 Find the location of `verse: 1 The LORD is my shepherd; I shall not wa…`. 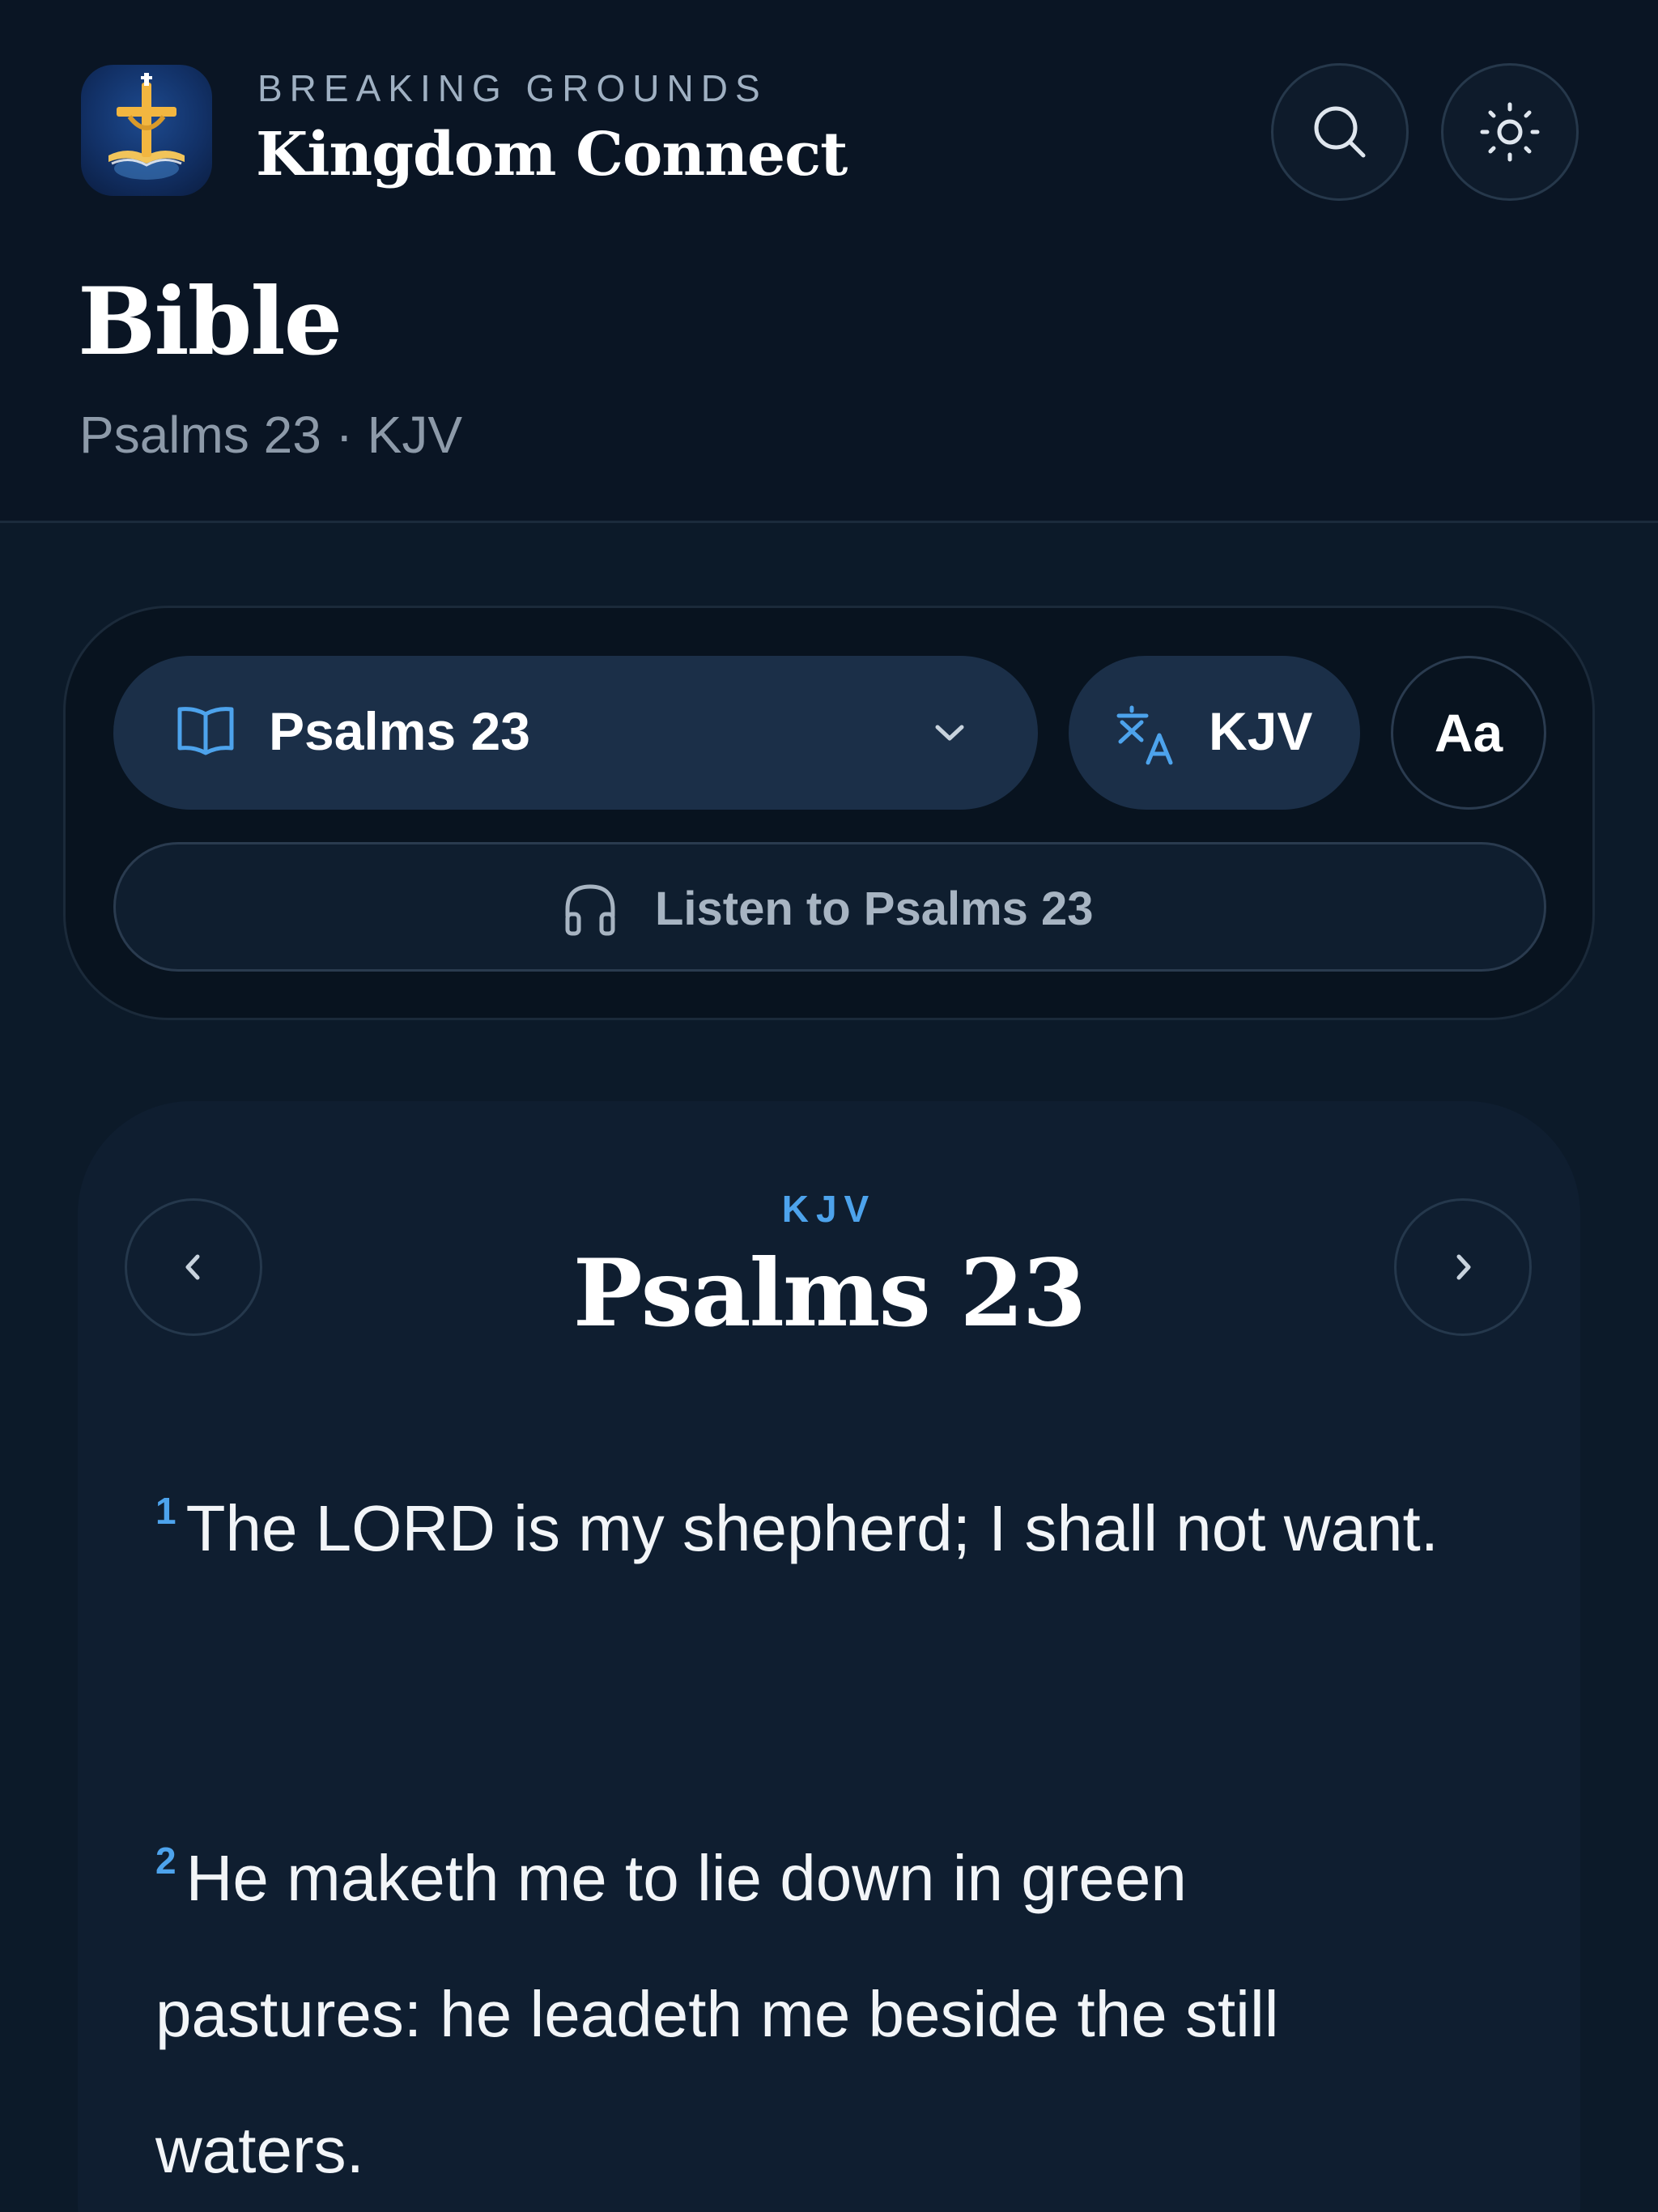

verse: 1 The LORD is my shepherd; I shall not wa… is located at coordinates (803, 1529).